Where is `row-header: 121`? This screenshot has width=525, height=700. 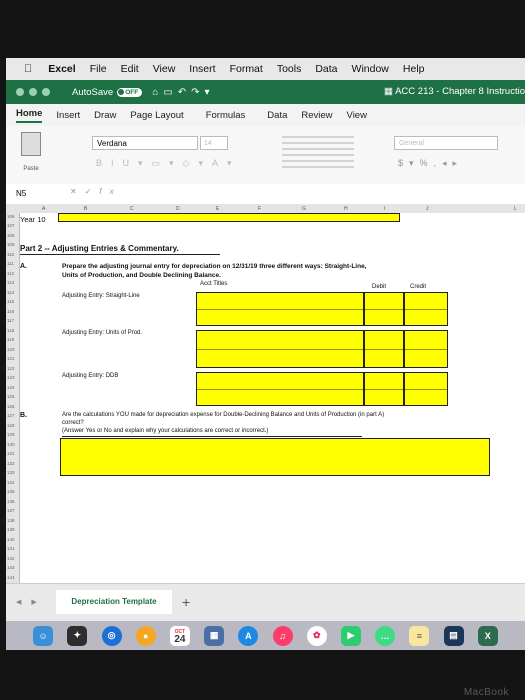
row-header: 121 is located at coordinates (11, 358).